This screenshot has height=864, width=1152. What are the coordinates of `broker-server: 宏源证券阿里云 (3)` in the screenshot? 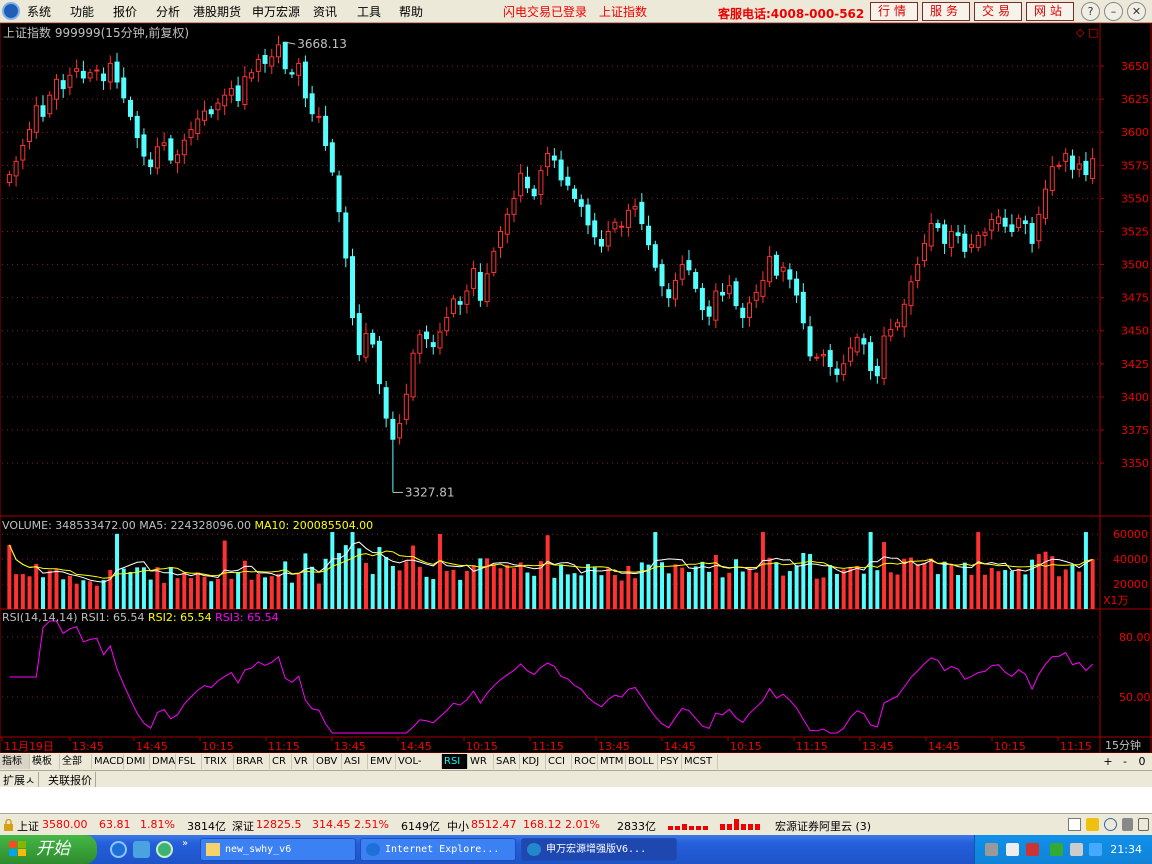 It's located at (823, 826).